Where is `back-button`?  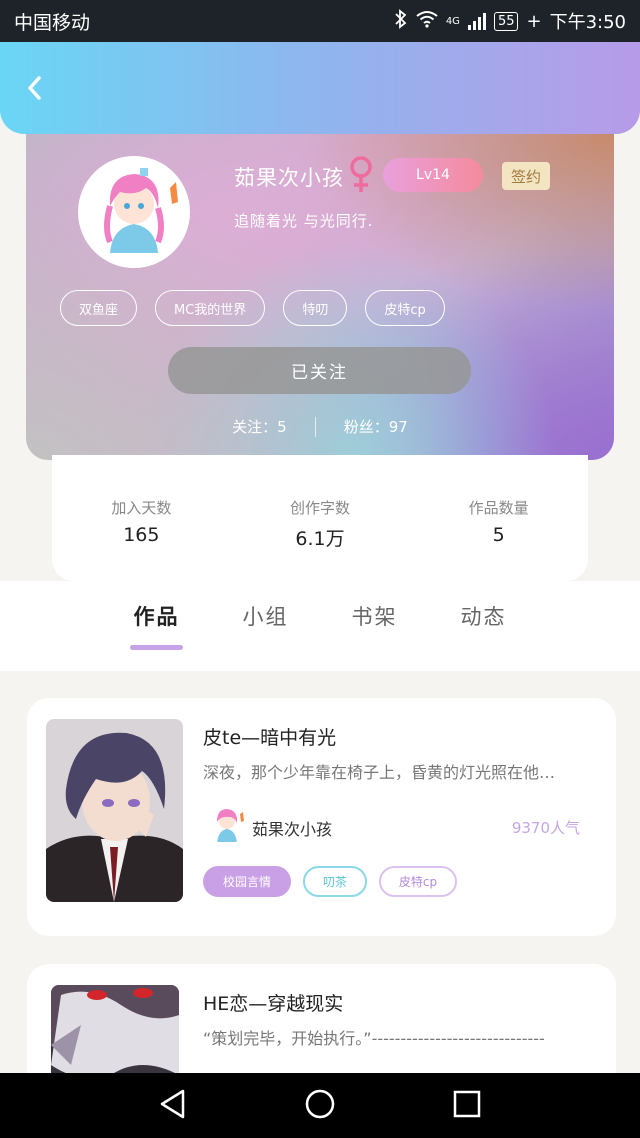 back-button is located at coordinates (34, 88).